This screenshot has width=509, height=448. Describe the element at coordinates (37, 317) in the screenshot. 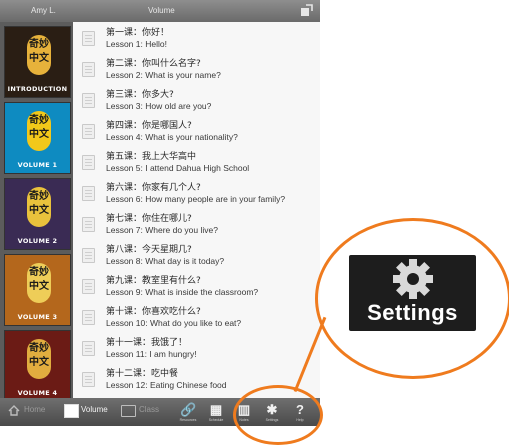

I see `volume-caption: VOLUME 3` at that location.